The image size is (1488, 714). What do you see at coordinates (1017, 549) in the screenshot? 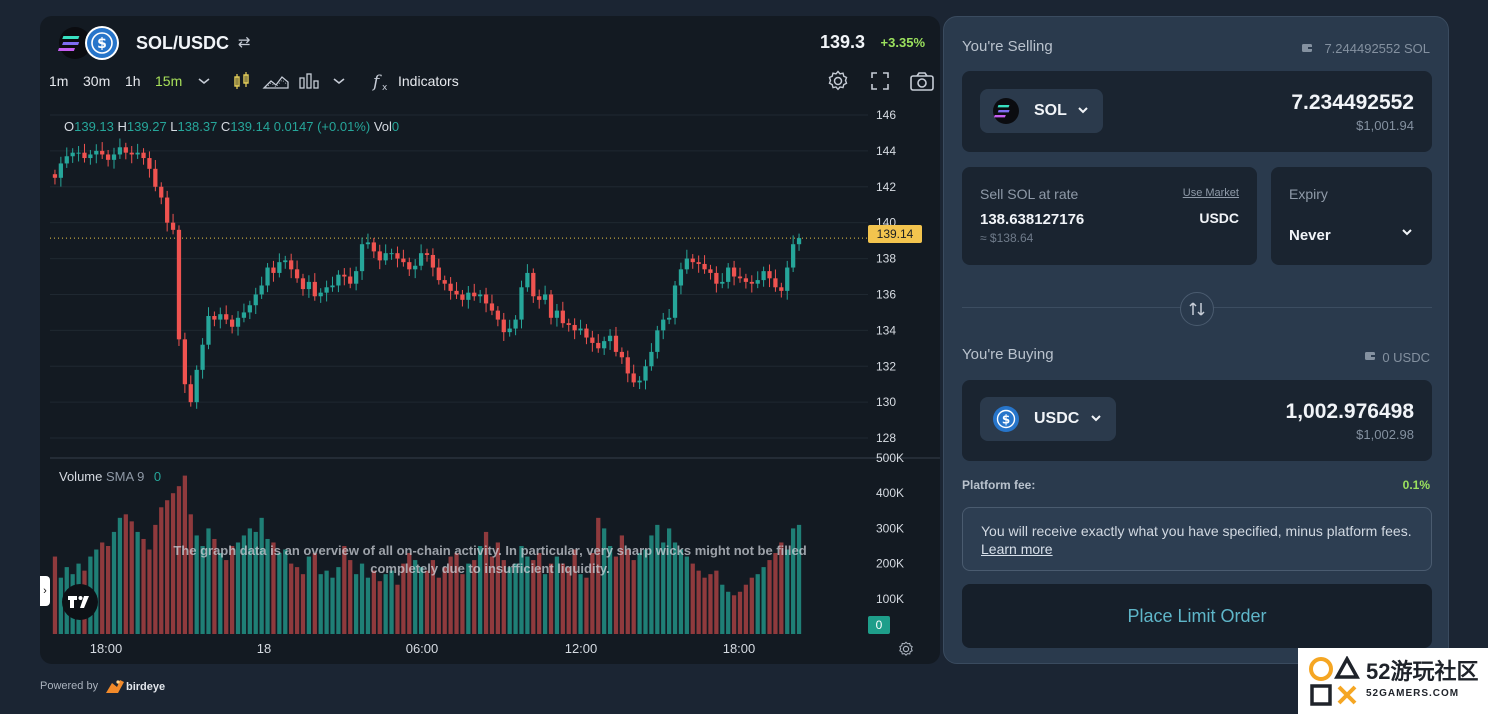
I see `learn-more-link: Learn more` at bounding box center [1017, 549].